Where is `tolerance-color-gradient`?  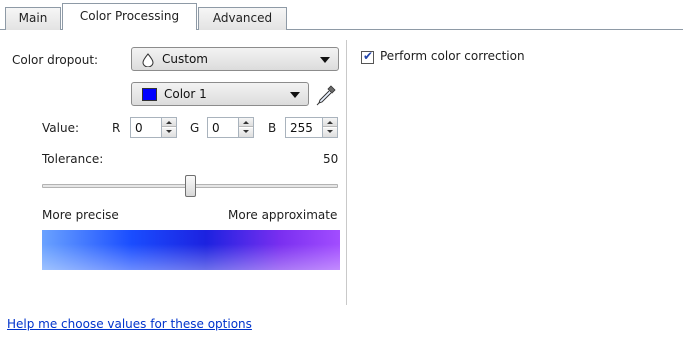 tolerance-color-gradient is located at coordinates (191, 250).